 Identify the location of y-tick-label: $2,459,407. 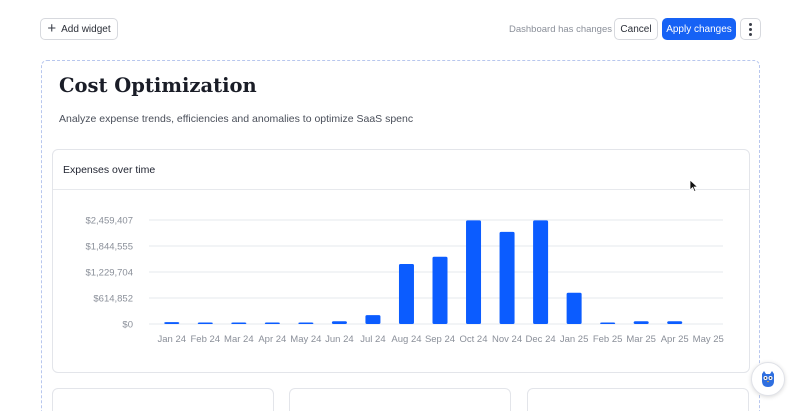
(109, 221).